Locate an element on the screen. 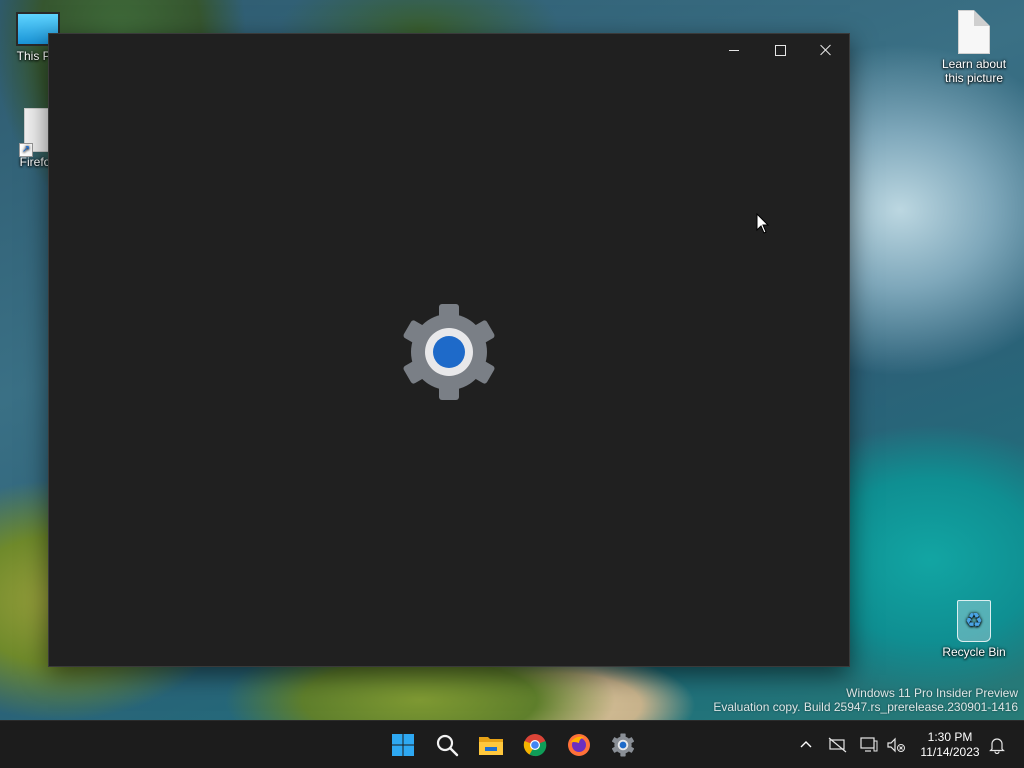  minimize-button is located at coordinates (734, 50).